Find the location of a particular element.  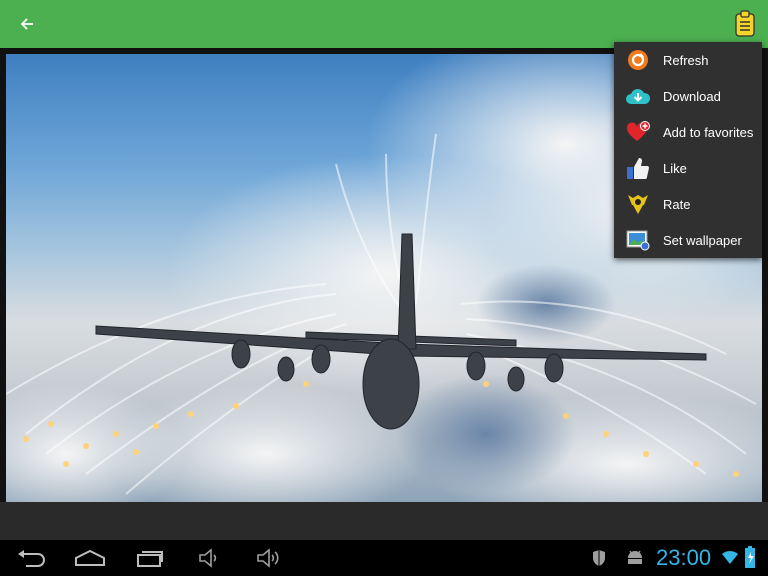

arrow-left-icon is located at coordinates (26, 24).